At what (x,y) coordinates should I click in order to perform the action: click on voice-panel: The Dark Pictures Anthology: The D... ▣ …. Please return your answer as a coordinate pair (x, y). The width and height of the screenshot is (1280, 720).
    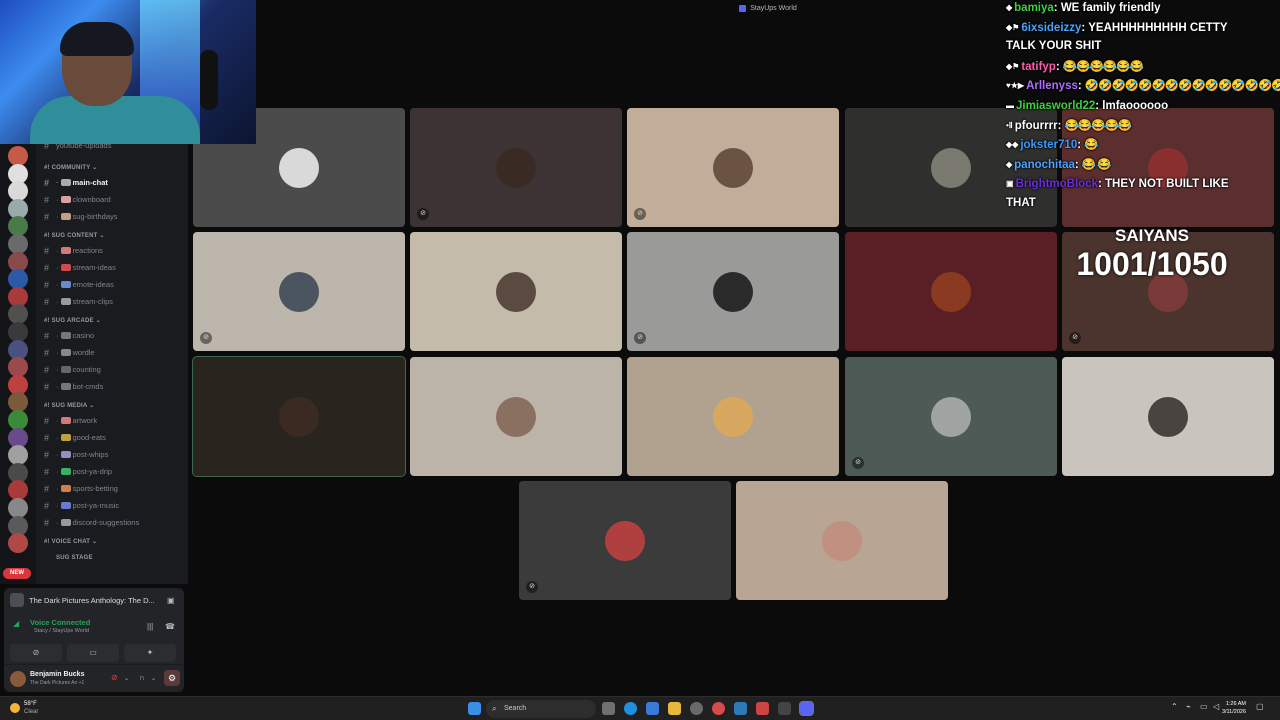
    Looking at the image, I should click on (94, 640).